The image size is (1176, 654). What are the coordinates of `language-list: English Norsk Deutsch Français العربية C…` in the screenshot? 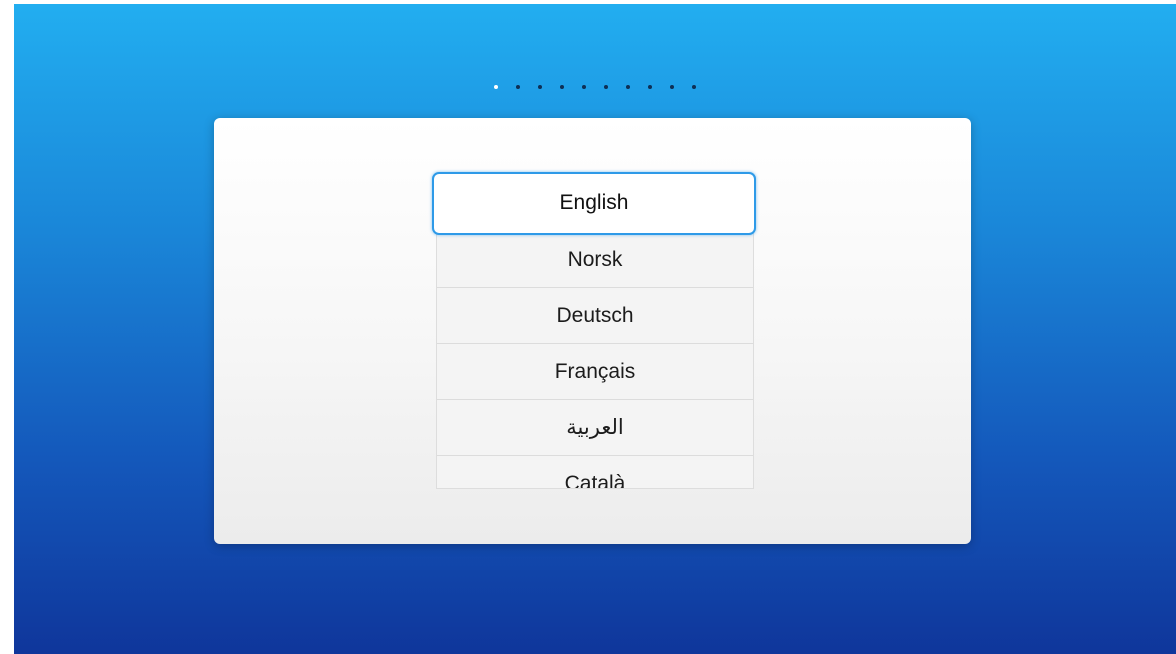 It's located at (595, 332).